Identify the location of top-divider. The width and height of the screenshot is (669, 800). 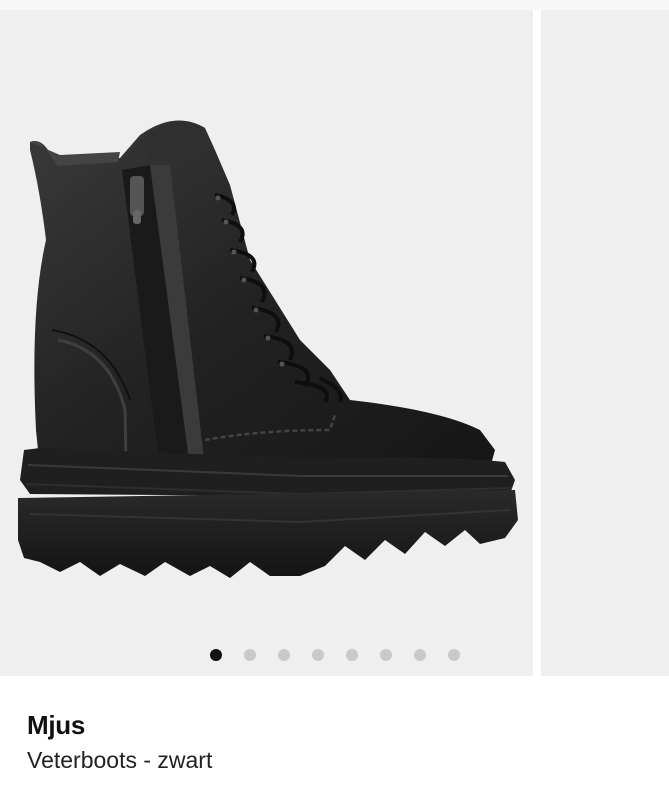
(334, 5).